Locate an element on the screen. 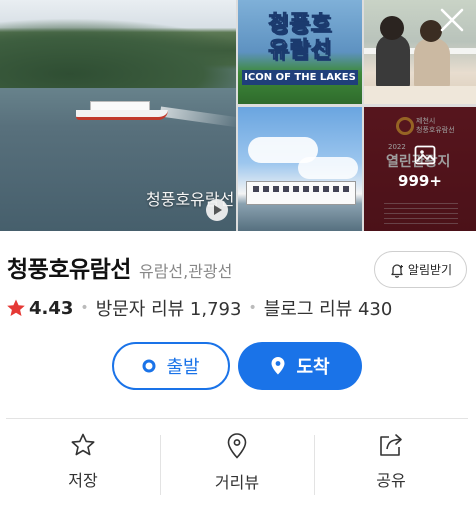  arrive-label: 도착 is located at coordinates (313, 367).